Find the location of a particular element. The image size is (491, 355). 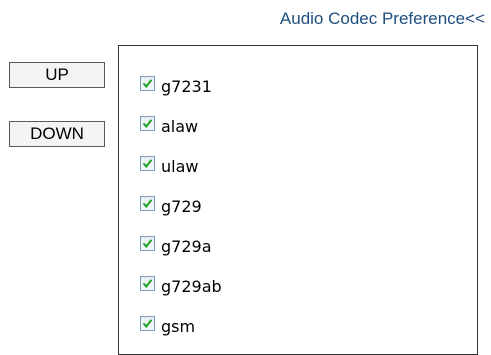

codec-item-gsm: gsm is located at coordinates (168, 324).